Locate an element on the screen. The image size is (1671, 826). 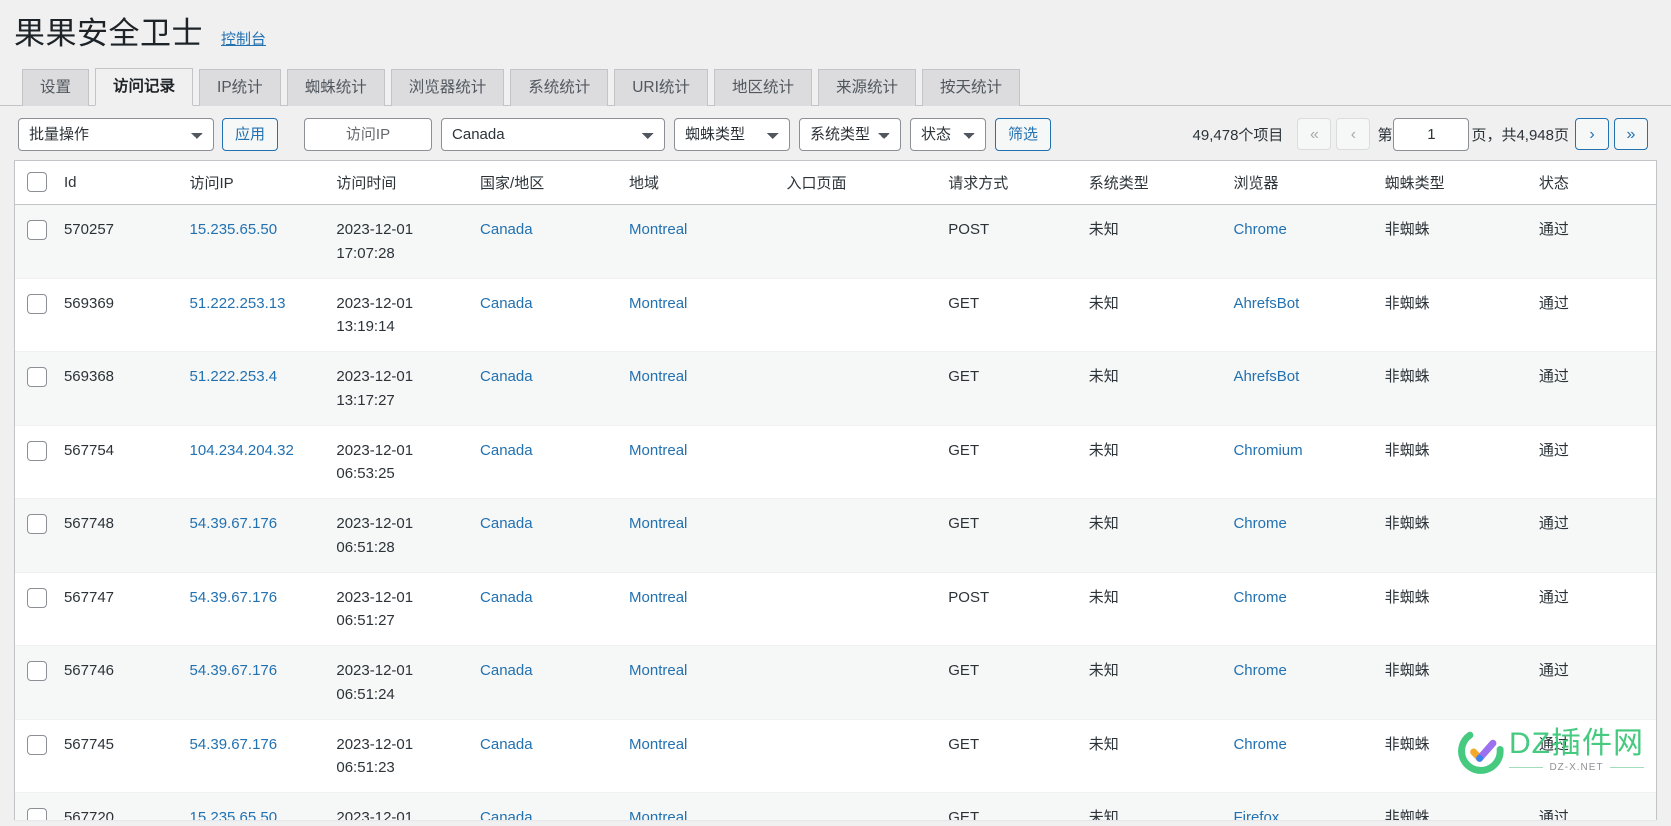
tab-0: 设置 is located at coordinates (56, 87).